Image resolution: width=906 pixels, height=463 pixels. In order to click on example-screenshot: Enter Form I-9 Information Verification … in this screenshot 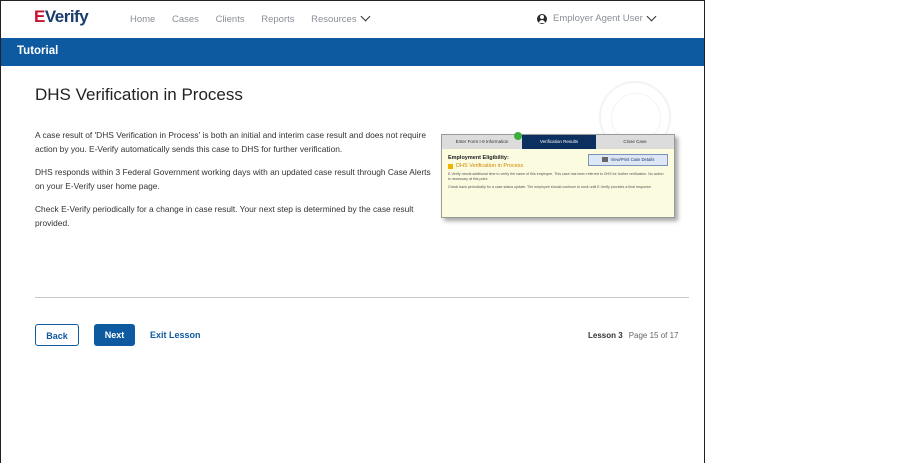, I will do `click(558, 175)`.